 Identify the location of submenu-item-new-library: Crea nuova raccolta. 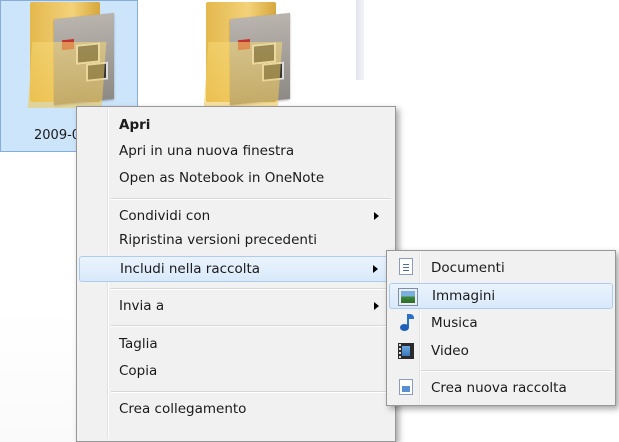
(501, 388).